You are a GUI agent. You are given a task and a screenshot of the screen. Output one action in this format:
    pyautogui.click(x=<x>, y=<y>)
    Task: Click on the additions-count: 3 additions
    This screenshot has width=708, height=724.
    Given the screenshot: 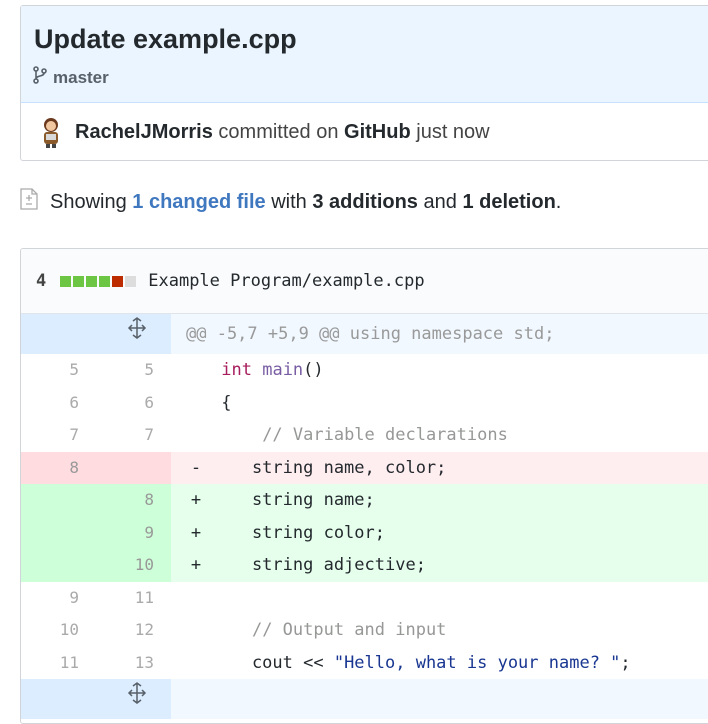 What is the action you would take?
    pyautogui.click(x=365, y=201)
    